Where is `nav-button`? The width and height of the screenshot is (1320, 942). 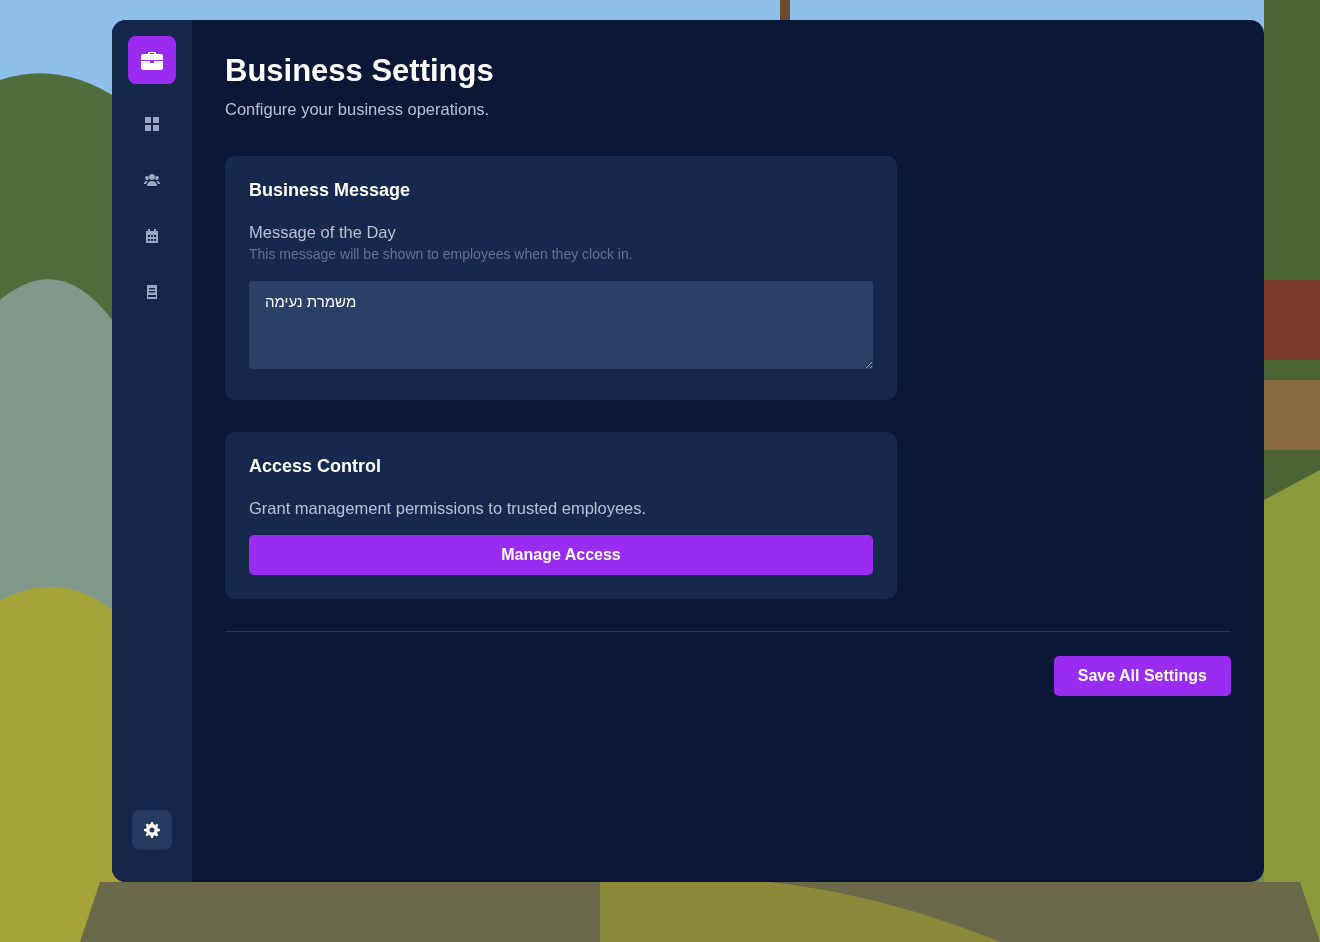 nav-button is located at coordinates (152, 830).